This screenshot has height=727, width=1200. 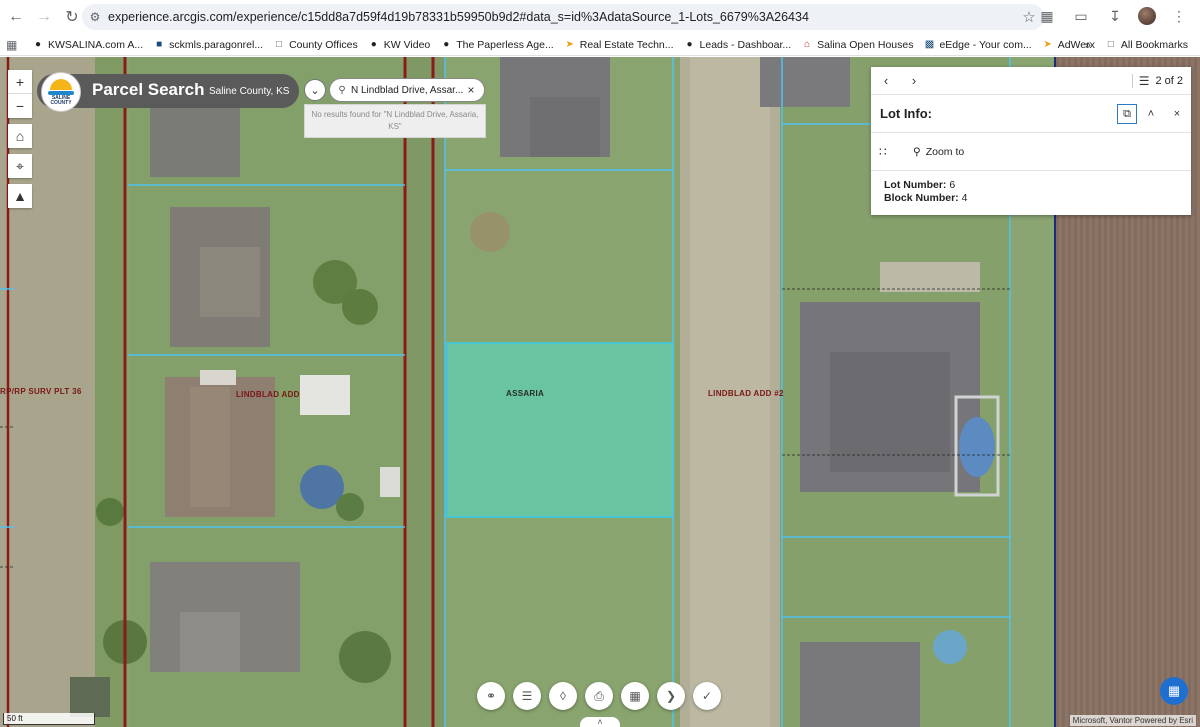 I want to click on house-icon: ⌂, so click(x=807, y=44).